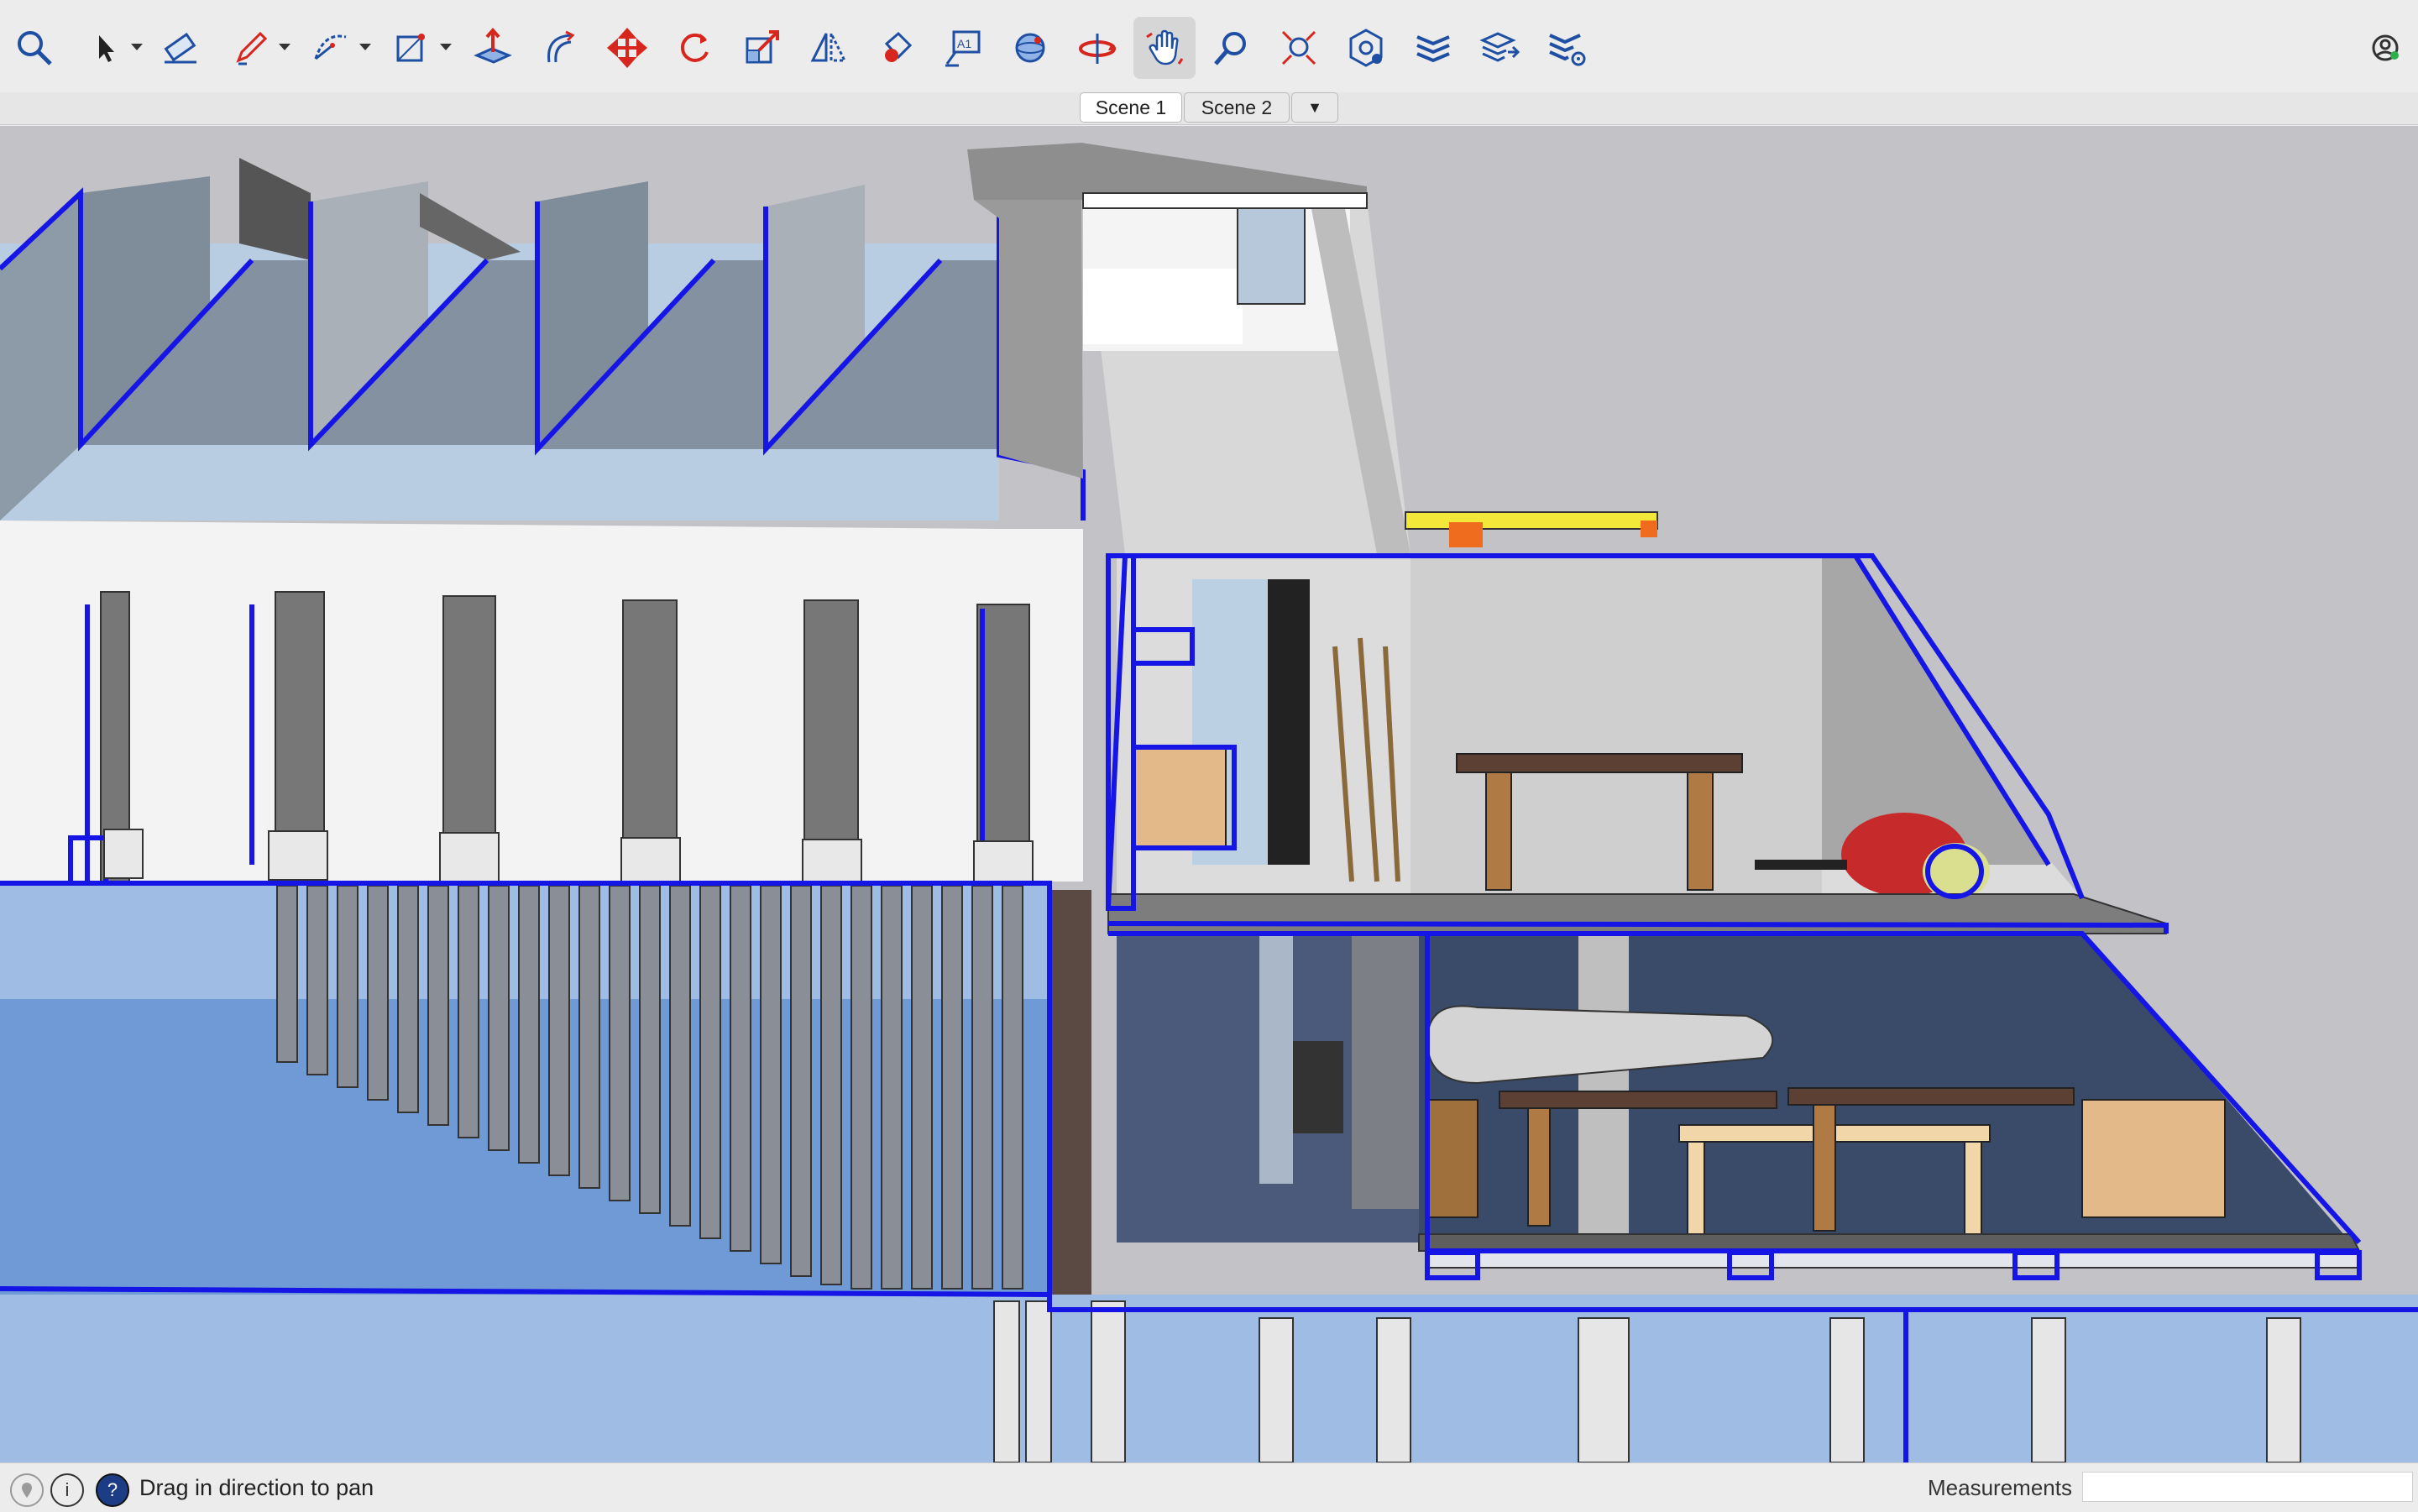 The width and height of the screenshot is (2418, 1512). What do you see at coordinates (2247, 1487) in the screenshot?
I see `measurements-input` at bounding box center [2247, 1487].